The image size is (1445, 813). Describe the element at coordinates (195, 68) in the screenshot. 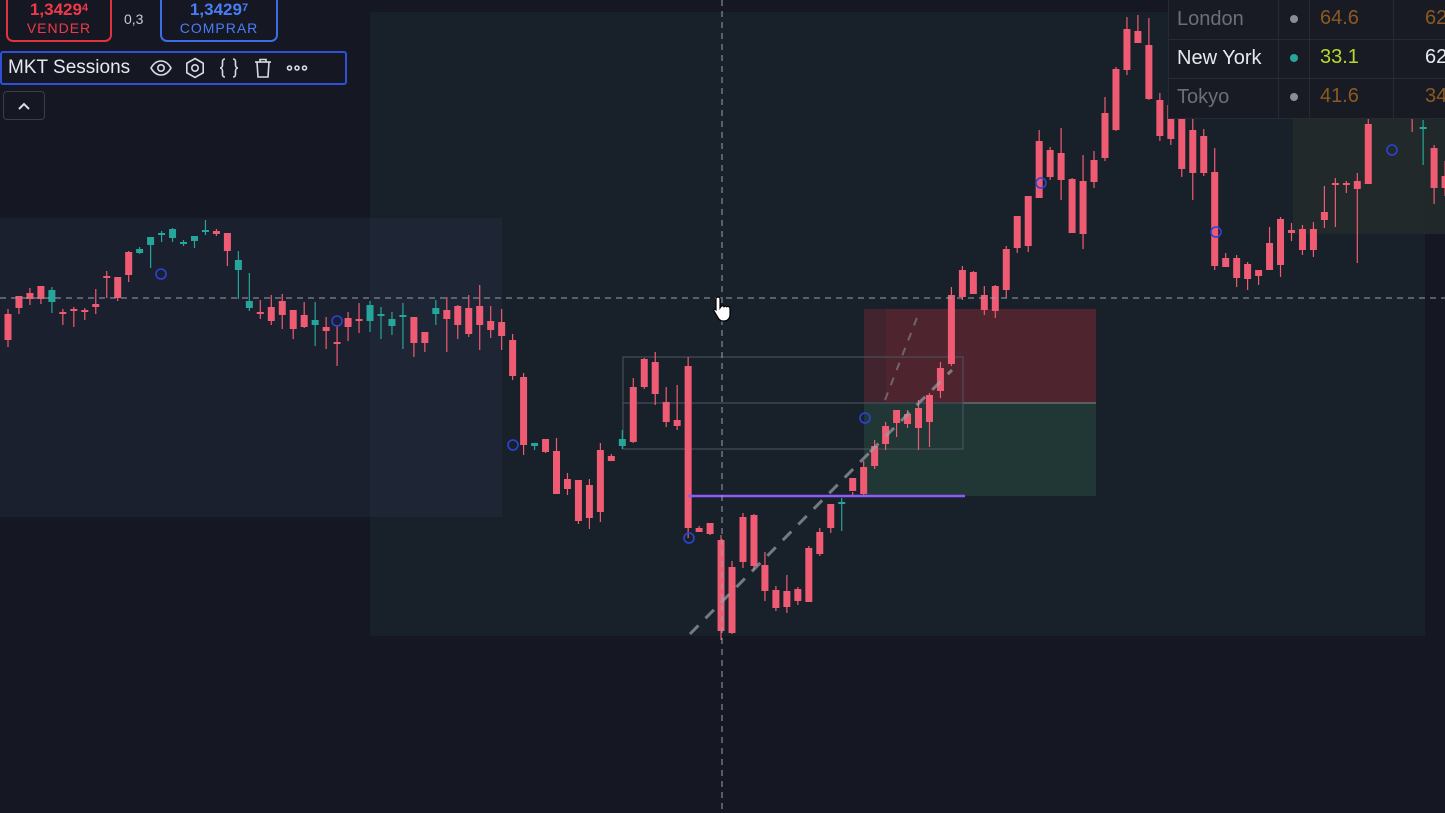

I see `settings-icon` at that location.